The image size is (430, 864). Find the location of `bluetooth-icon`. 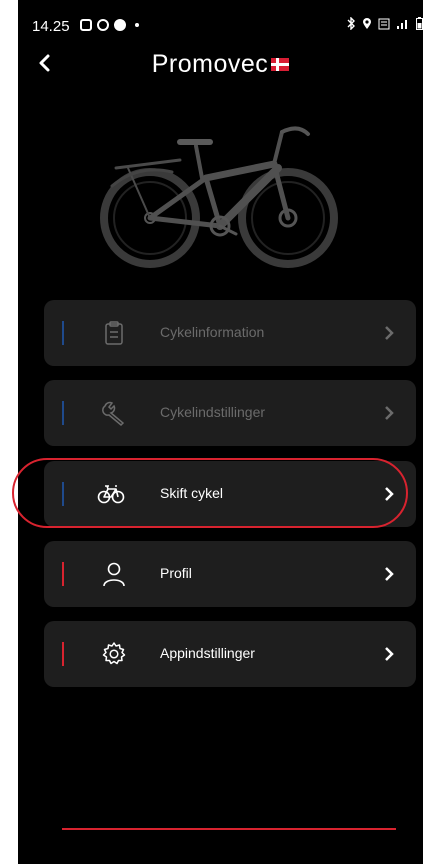

bluetooth-icon is located at coordinates (351, 23).